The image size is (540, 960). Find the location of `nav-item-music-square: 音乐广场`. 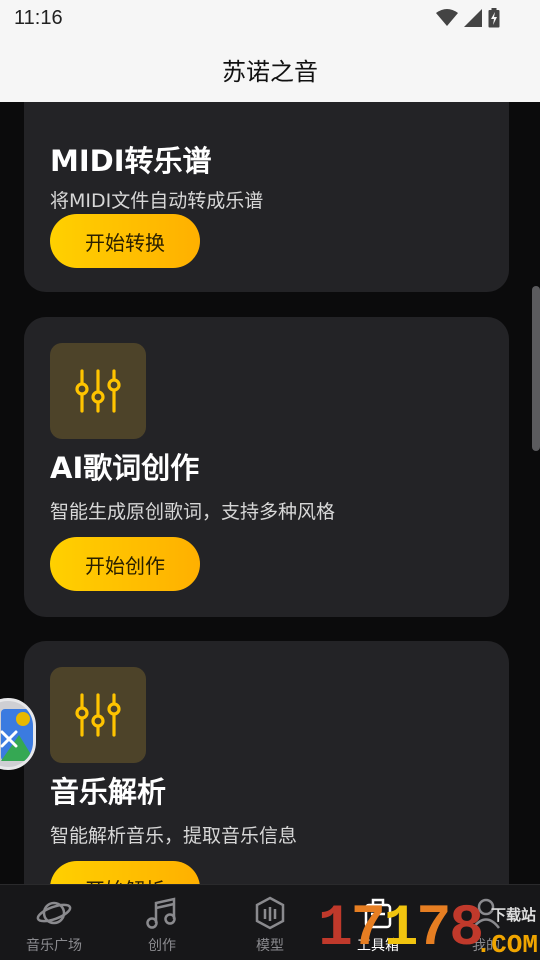

nav-item-music-square: 音乐广场 is located at coordinates (54, 922).